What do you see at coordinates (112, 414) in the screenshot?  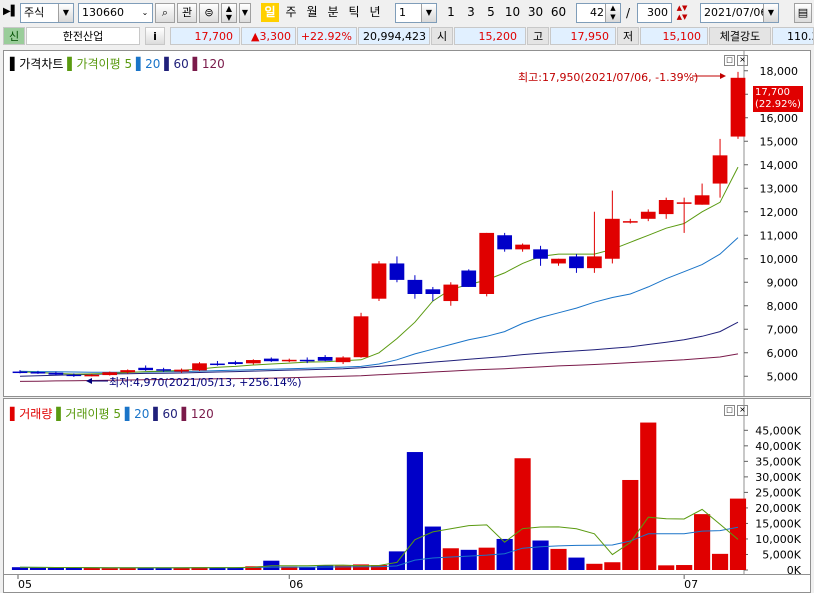 I see `volume-legend: ▌거래량 ▌거래이평 5 ▌20 ▌60 ▌120` at bounding box center [112, 414].